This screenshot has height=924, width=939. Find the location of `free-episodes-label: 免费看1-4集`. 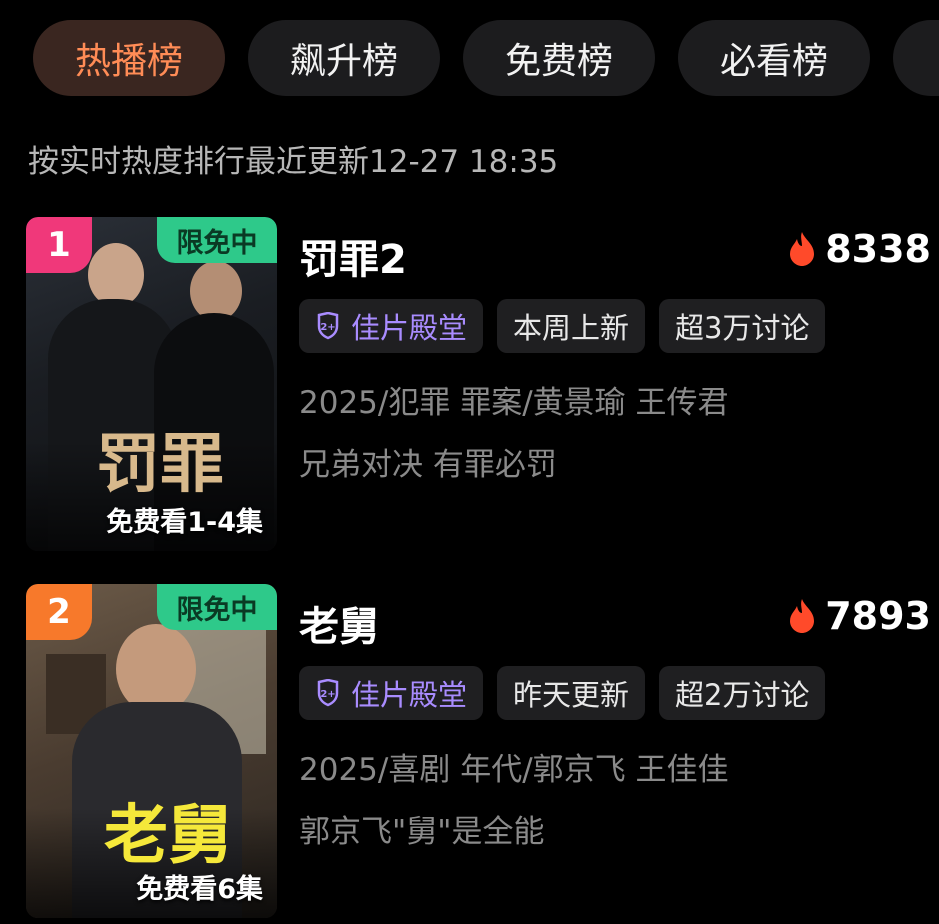

free-episodes-label: 免费看1-4集 is located at coordinates (184, 522).